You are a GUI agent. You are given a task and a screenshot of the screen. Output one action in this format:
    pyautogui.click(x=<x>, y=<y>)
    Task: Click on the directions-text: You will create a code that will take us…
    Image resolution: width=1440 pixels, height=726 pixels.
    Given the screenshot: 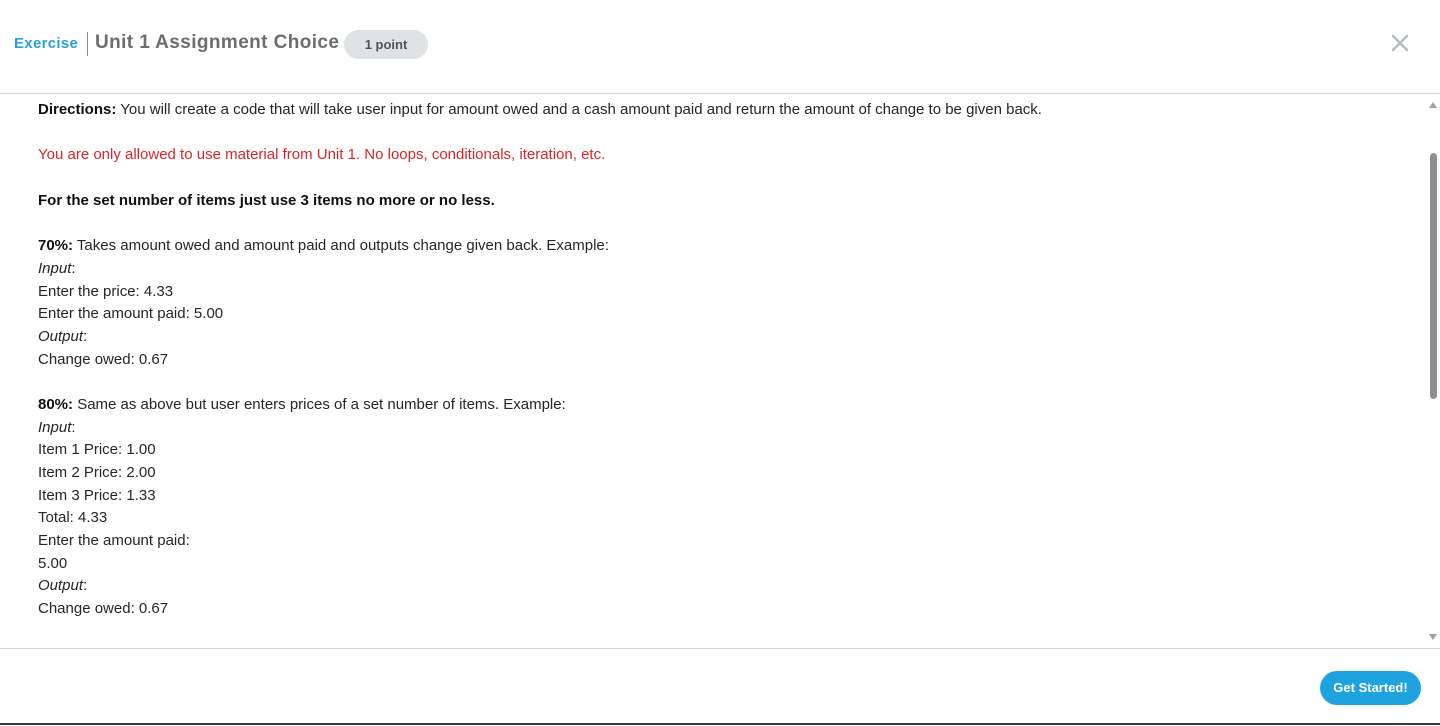 What is the action you would take?
    pyautogui.click(x=579, y=109)
    